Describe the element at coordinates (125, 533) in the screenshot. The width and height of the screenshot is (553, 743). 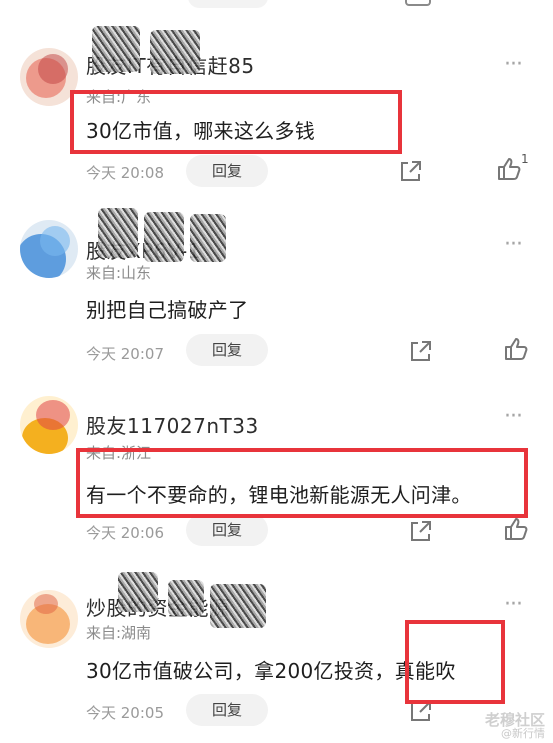
I see `timestamp: 今天 20:06` at that location.